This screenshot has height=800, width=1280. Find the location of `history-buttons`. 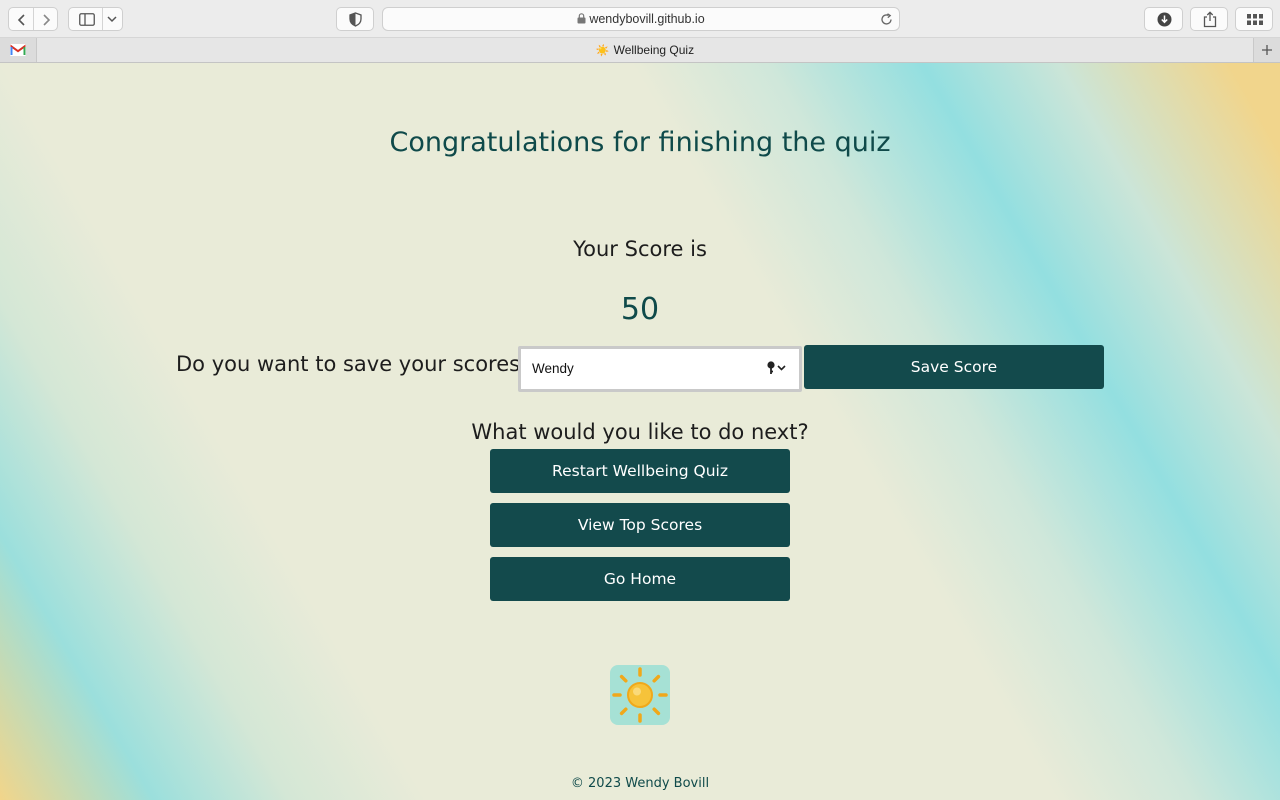

history-buttons is located at coordinates (33, 19).